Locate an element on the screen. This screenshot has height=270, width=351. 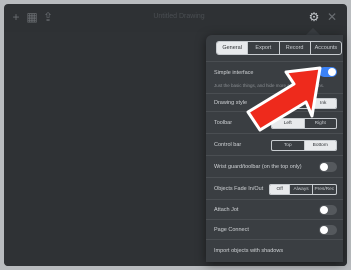
share-icon: ⇪ is located at coordinates (48, 17).